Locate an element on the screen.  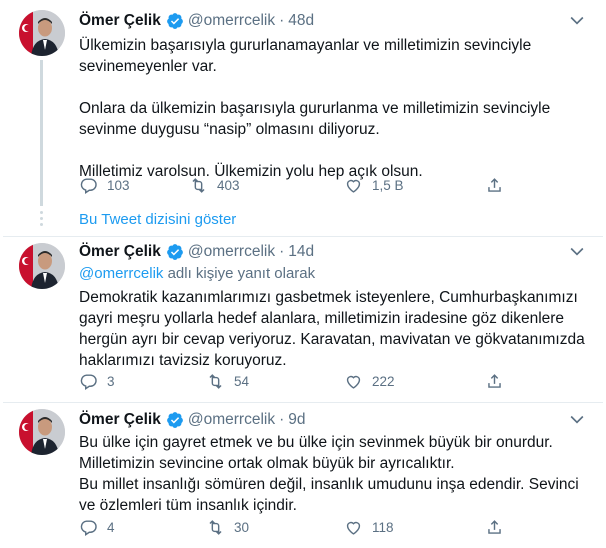
retweet-button: 54 is located at coordinates (227, 381).